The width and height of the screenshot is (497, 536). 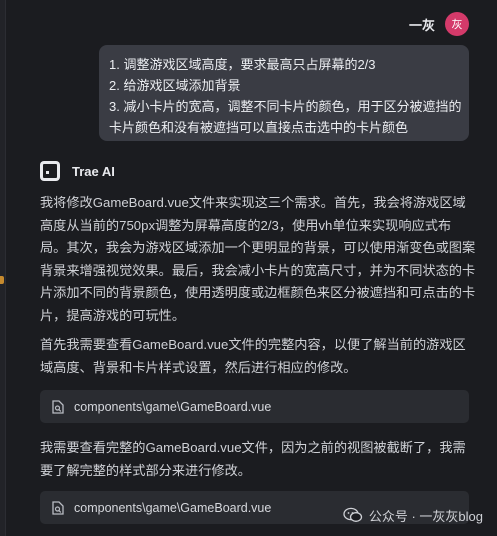 What do you see at coordinates (2, 280) in the screenshot?
I see `left-indicator` at bounding box center [2, 280].